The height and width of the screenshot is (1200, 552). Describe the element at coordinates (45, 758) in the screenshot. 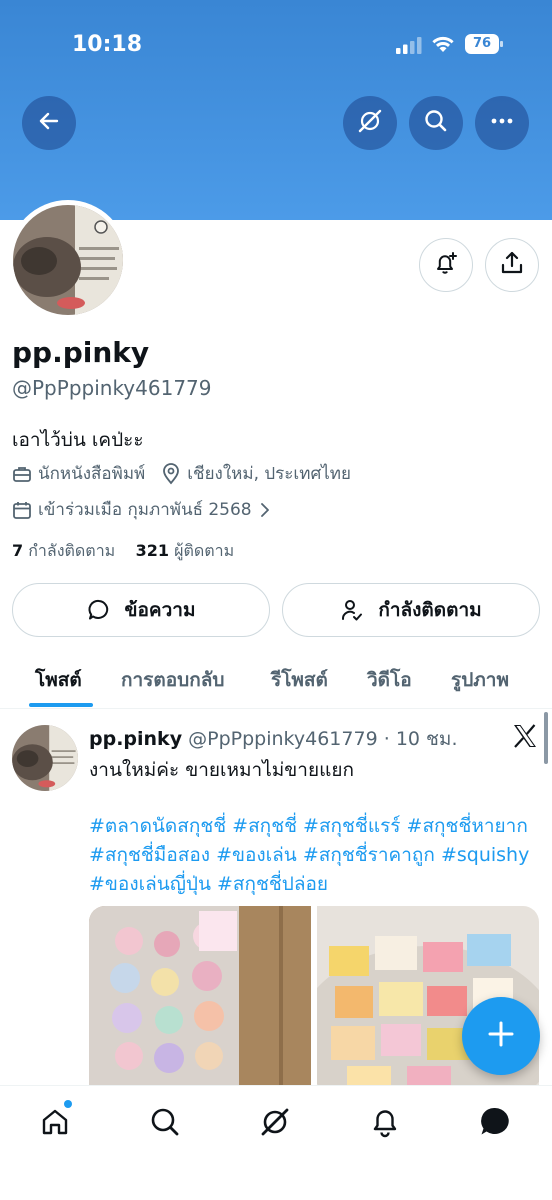

I see `post-author-avatar` at that location.